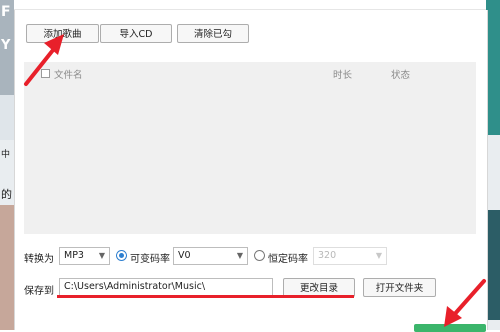 Image resolution: width=500 pixels, height=332 pixels. Describe the element at coordinates (39, 291) in the screenshot. I see `save-to-label: 保存到` at that location.